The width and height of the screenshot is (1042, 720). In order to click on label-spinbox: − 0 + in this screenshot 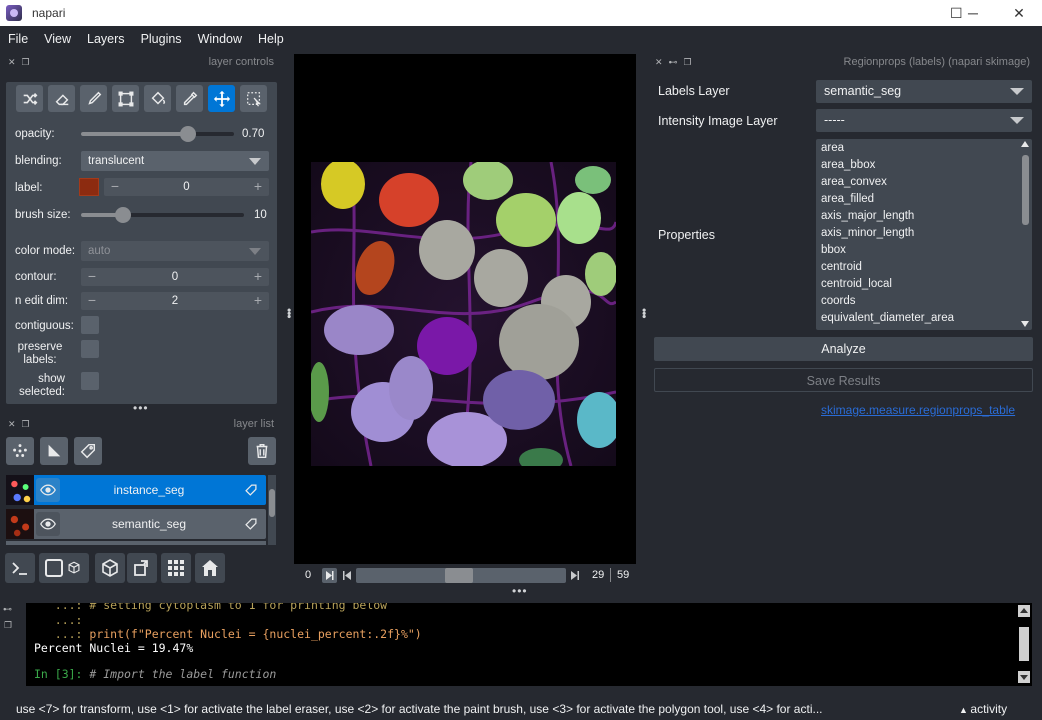, I will do `click(186, 187)`.